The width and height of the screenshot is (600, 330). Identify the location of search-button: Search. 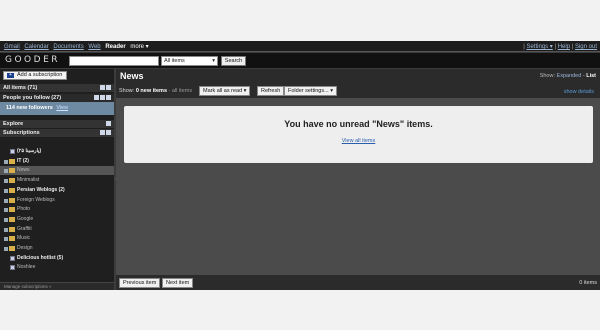
(233, 61).